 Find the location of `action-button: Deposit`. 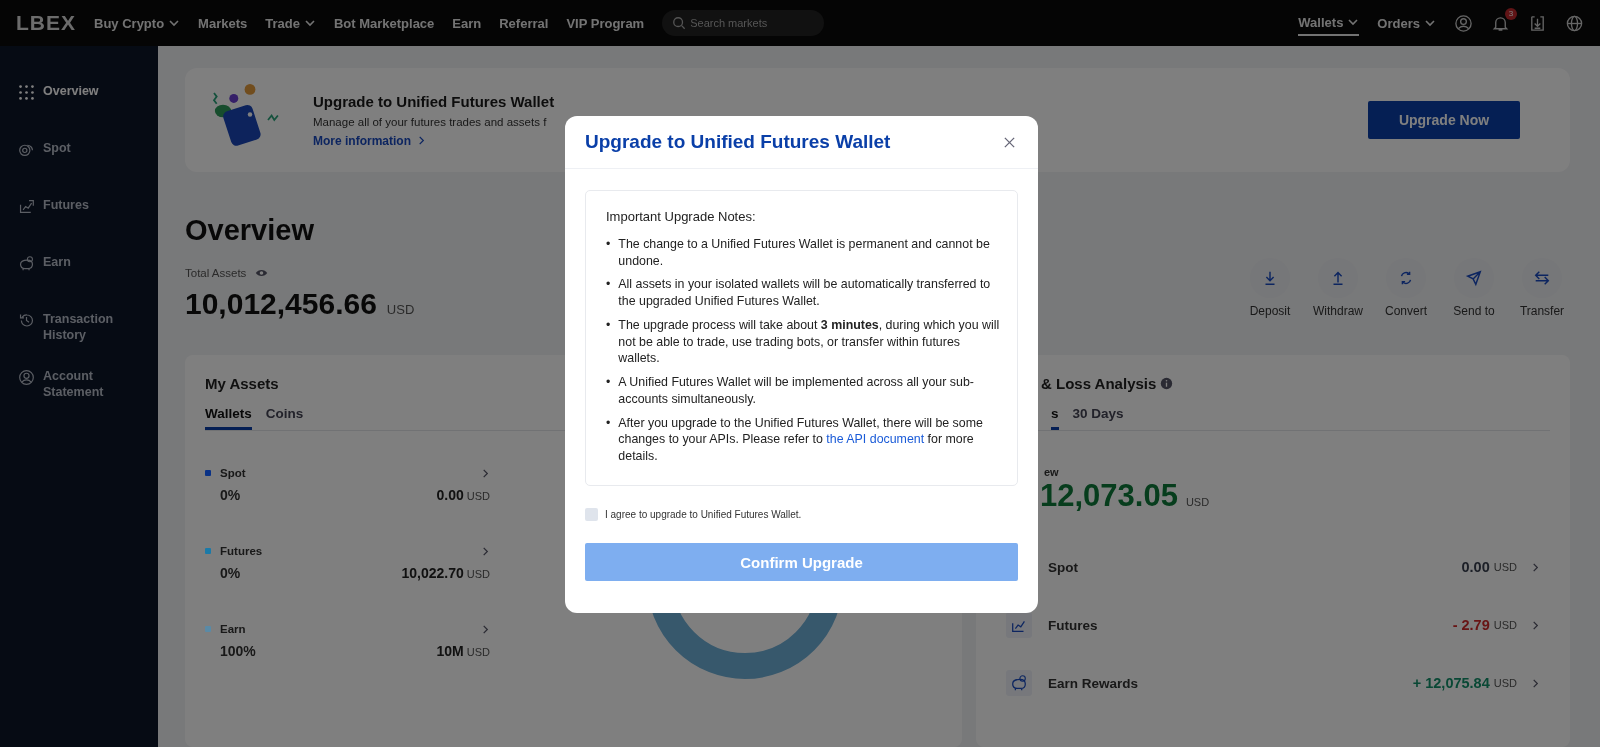

action-button: Deposit is located at coordinates (1270, 288).